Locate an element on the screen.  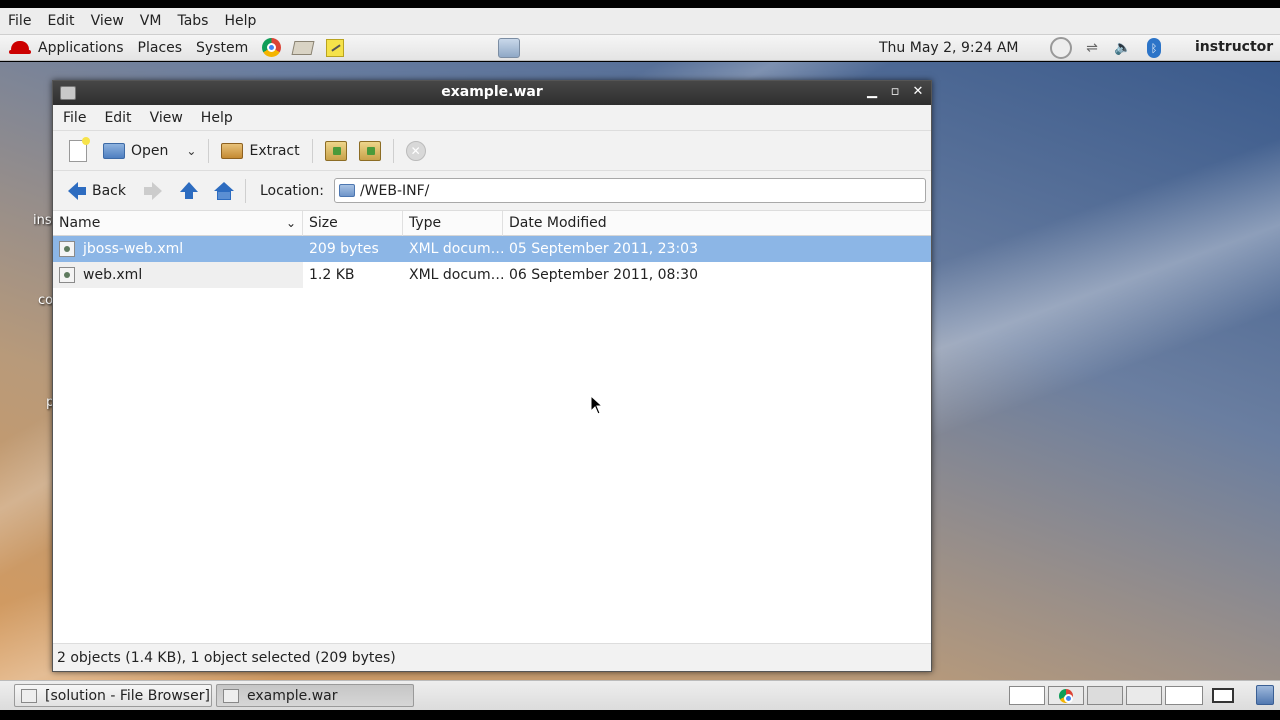
back-button: Back is located at coordinates (97, 191).